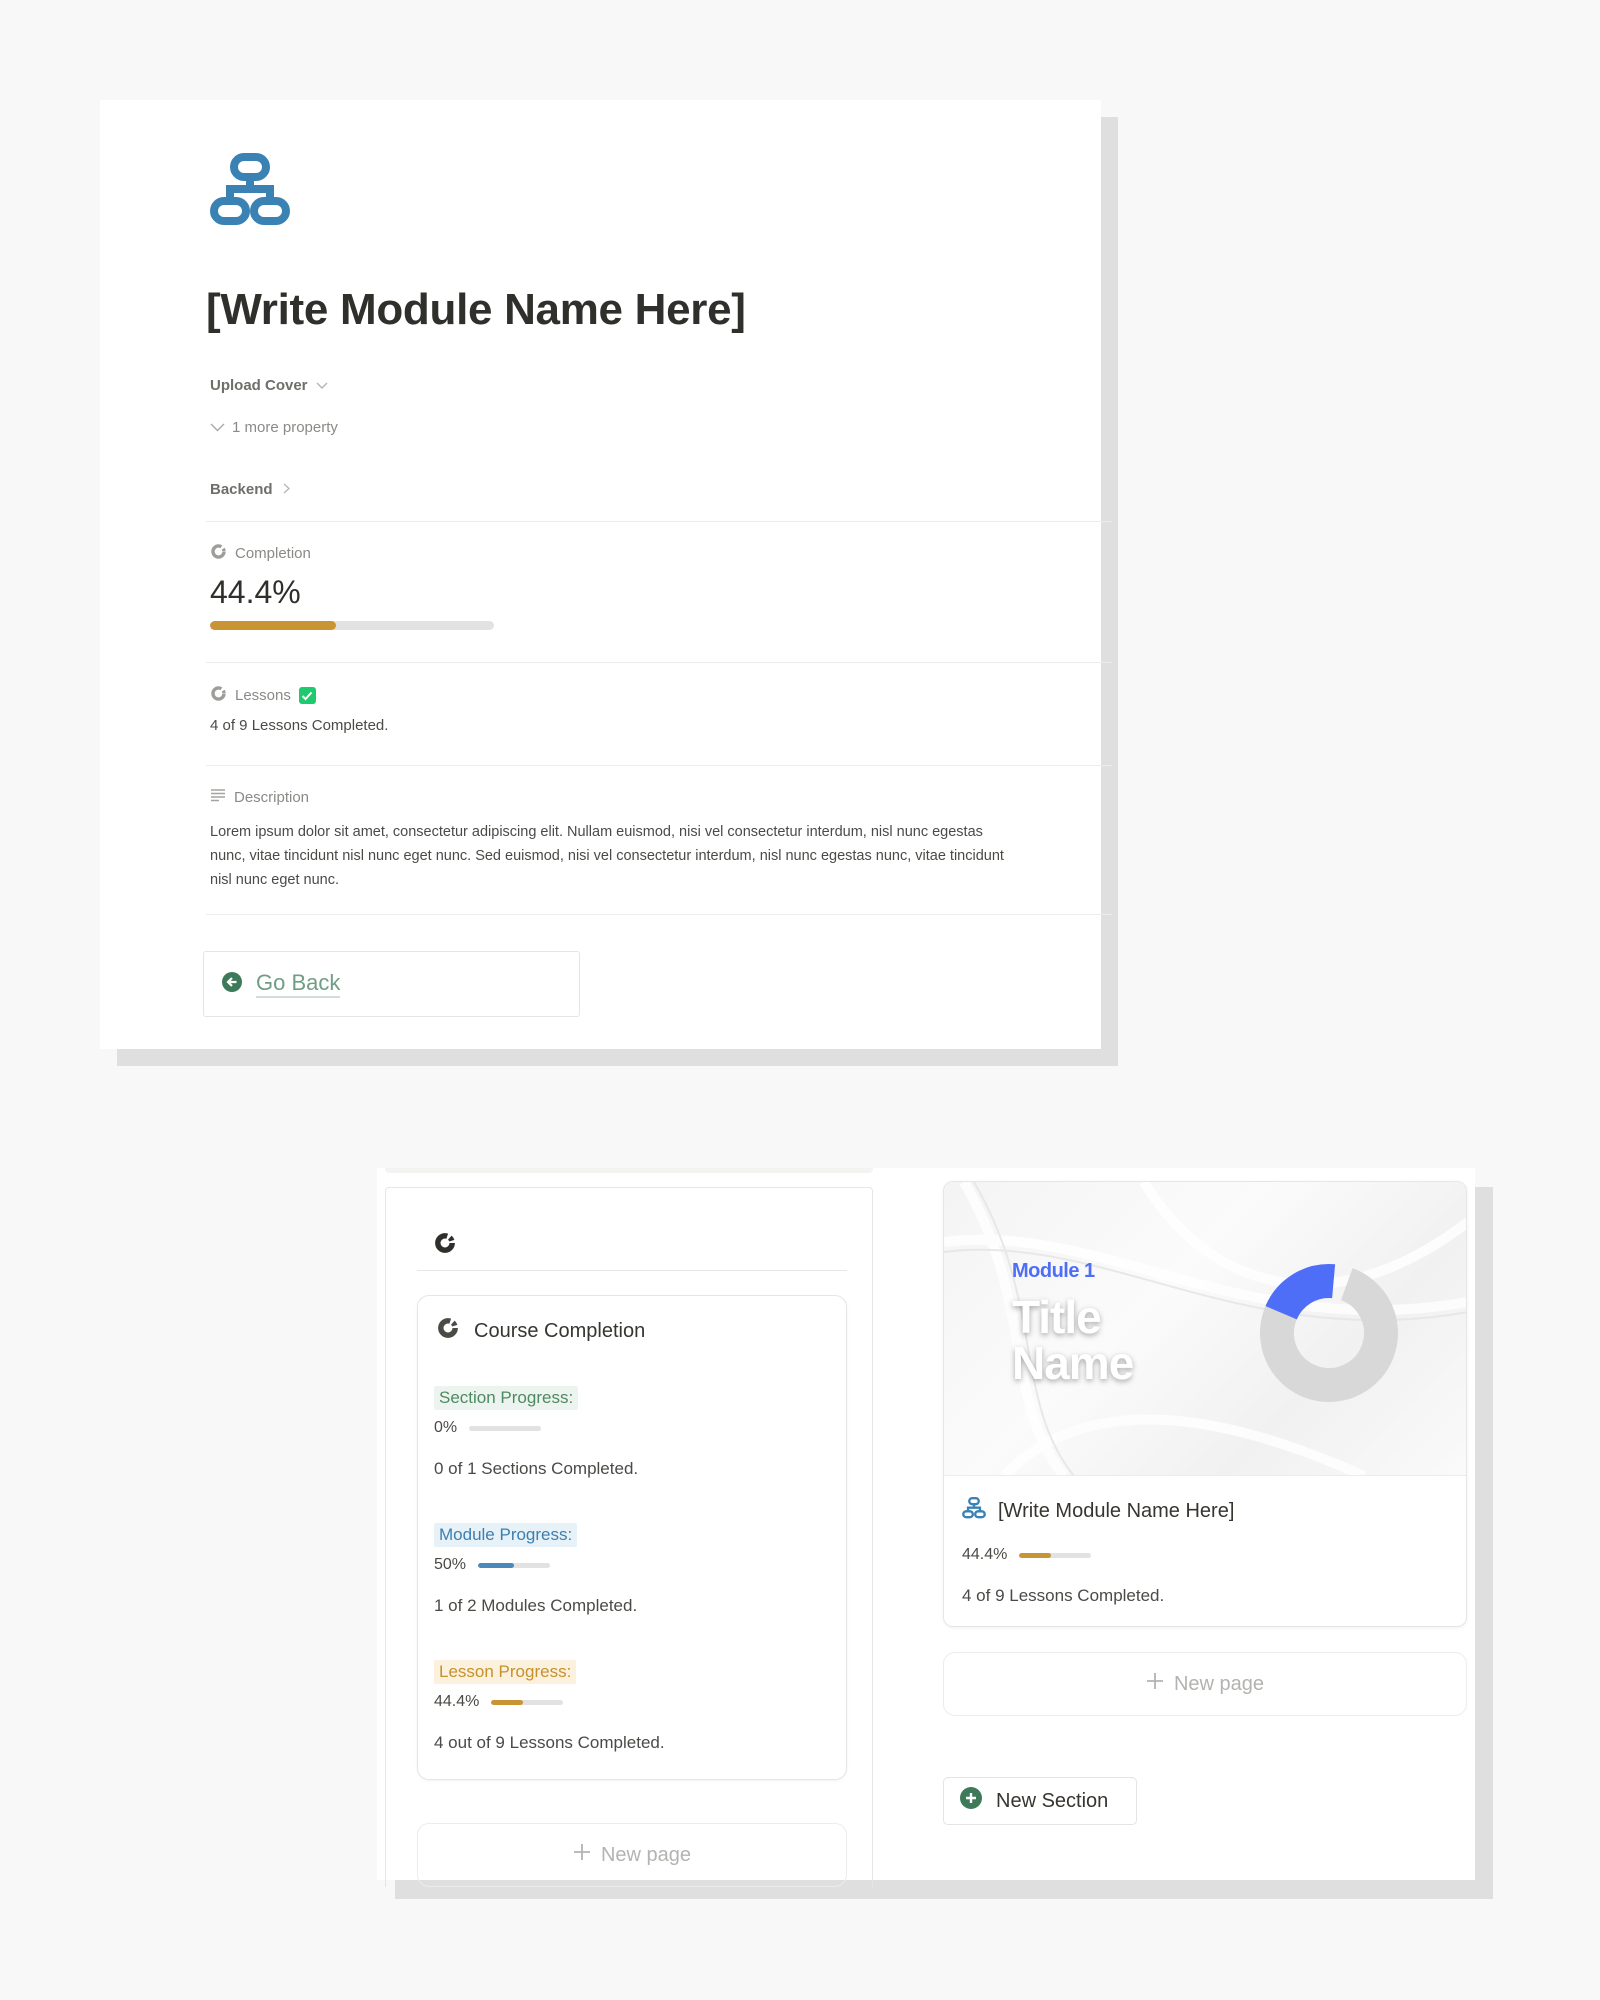 The image size is (1600, 2000). What do you see at coordinates (985, 1554) in the screenshot?
I see `module-card-progress-value: 44.4%` at bounding box center [985, 1554].